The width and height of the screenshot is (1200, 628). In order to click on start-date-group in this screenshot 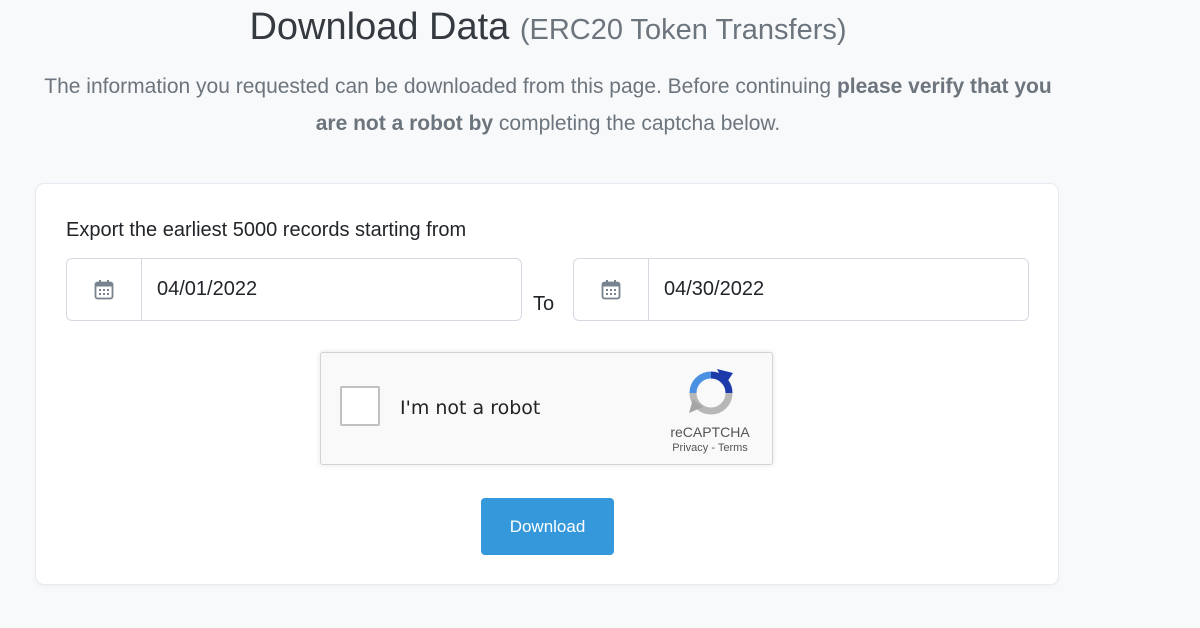, I will do `click(294, 289)`.